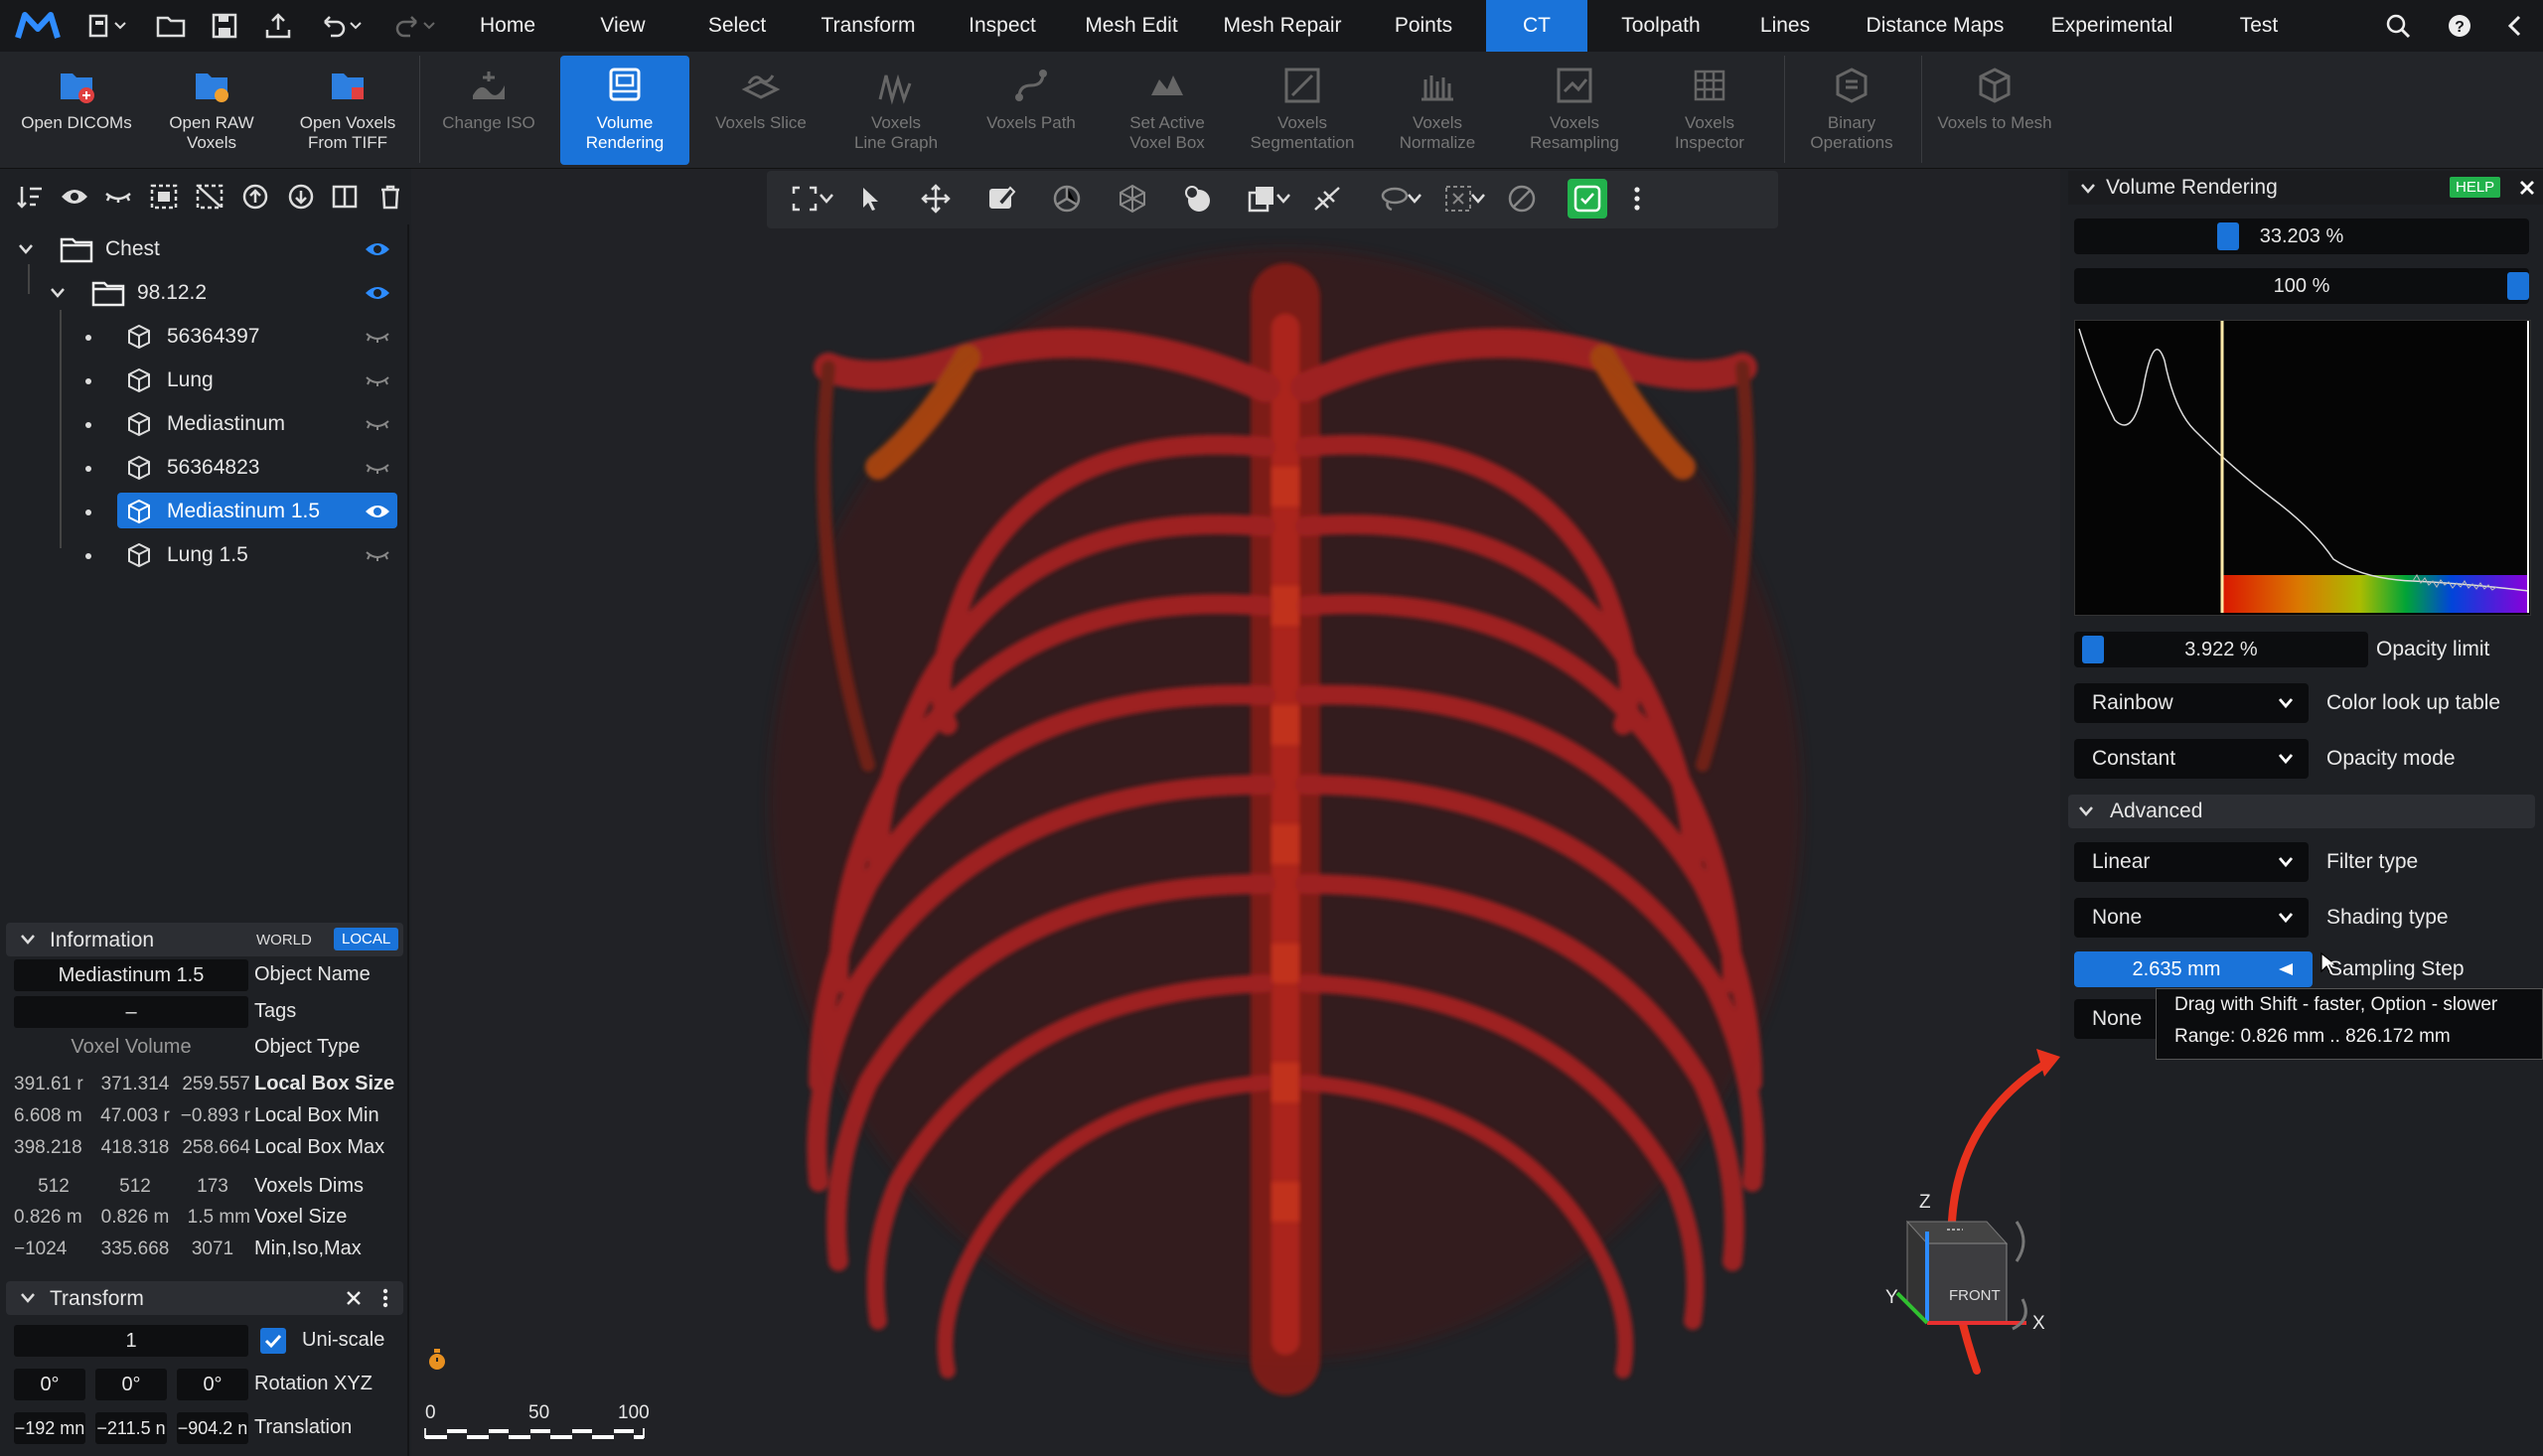 The height and width of the screenshot is (1456, 2543). Describe the element at coordinates (204, 293) in the screenshot. I see `tree-item-folder: 98.12.2` at that location.